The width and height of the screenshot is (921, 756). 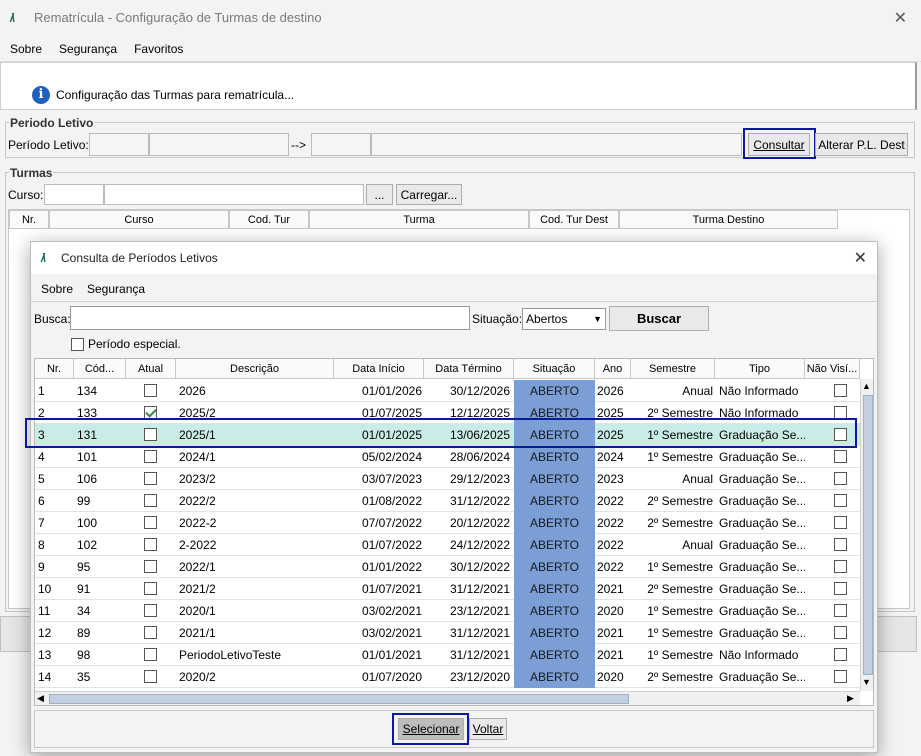 I want to click on close-icon: ✕, so click(x=900, y=18).